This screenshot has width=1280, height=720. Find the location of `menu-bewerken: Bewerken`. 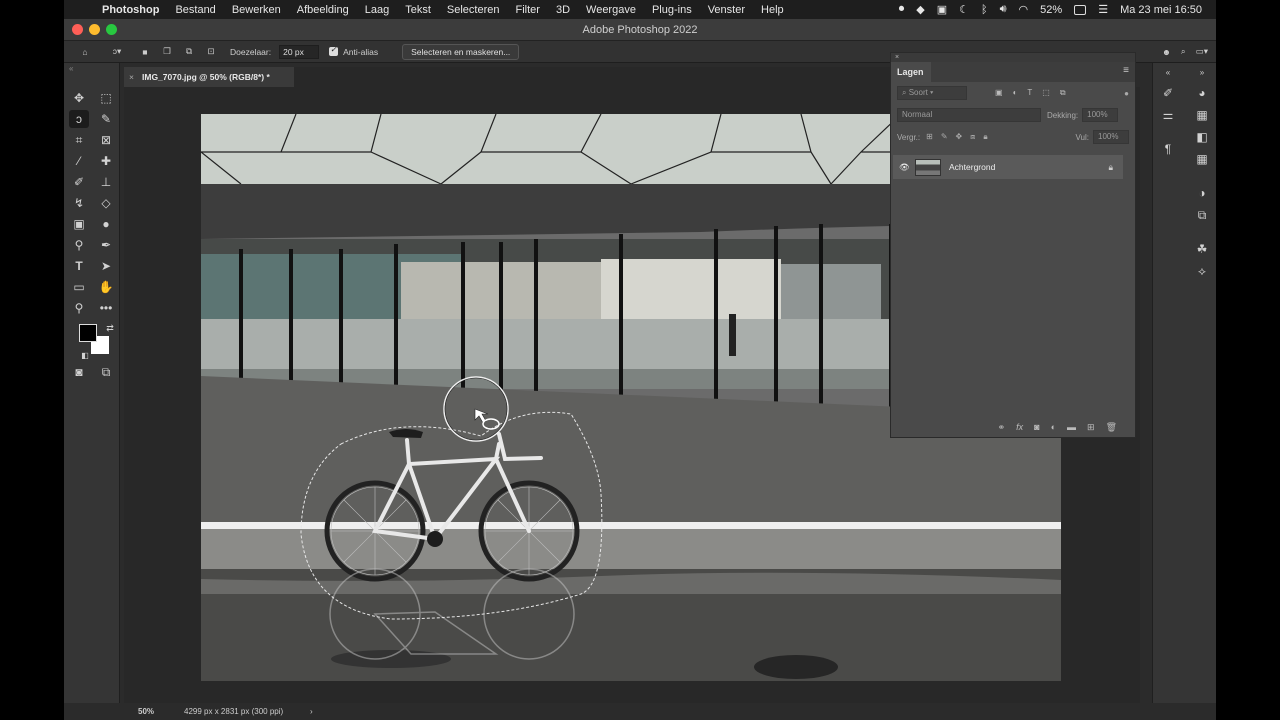

menu-bewerken: Bewerken is located at coordinates (256, 10).